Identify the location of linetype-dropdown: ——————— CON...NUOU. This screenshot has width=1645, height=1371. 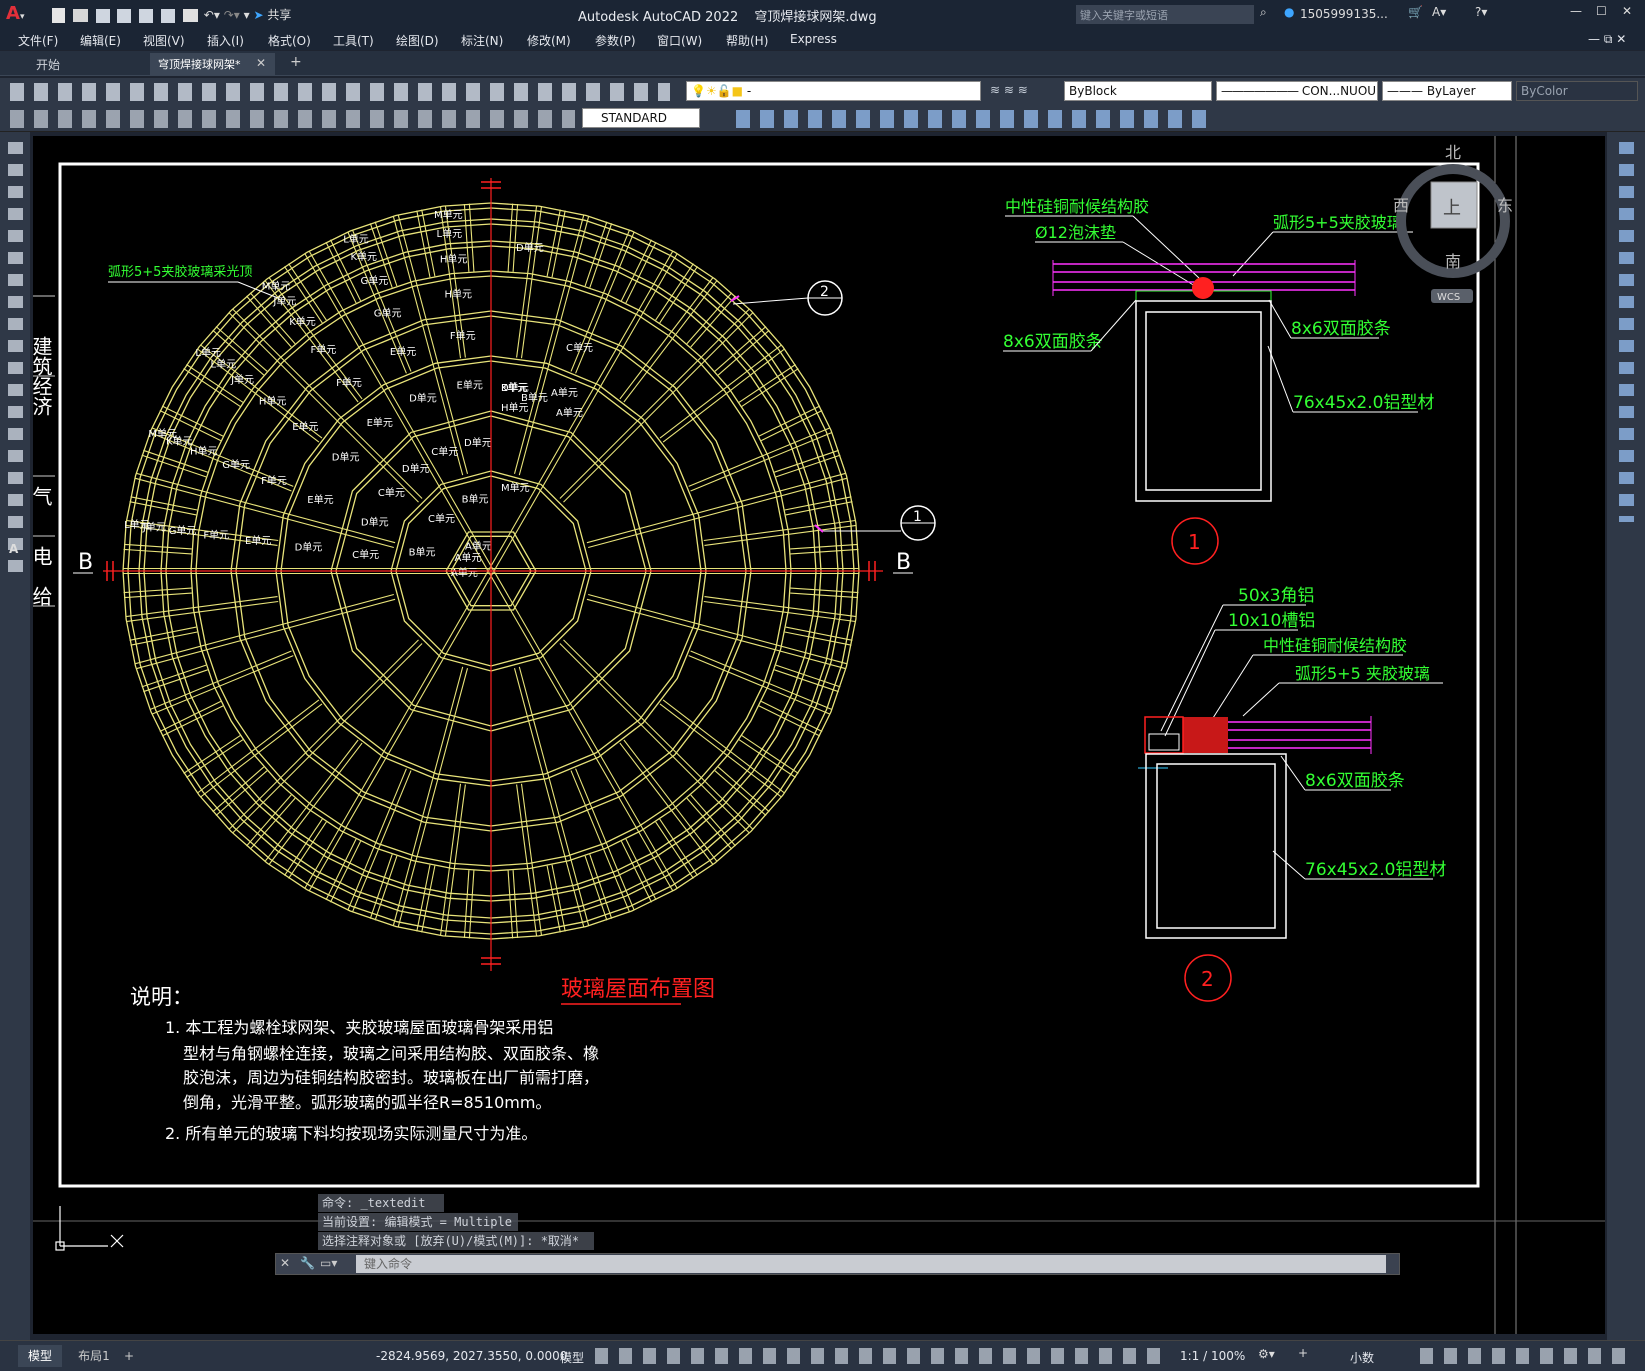
(1297, 91).